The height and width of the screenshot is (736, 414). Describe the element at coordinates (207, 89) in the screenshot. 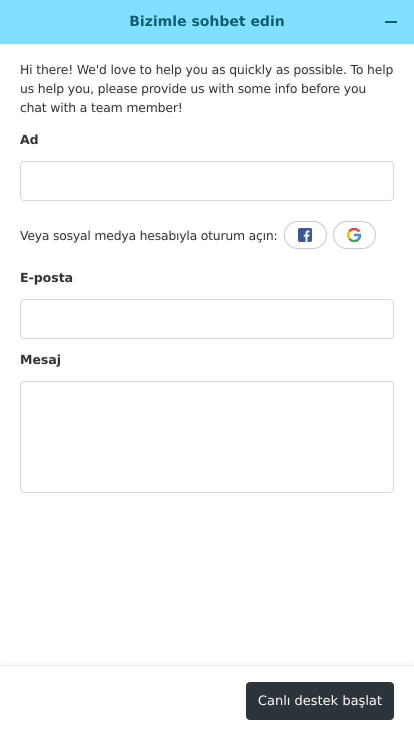

I see `intro-text: Hi there! We'd love to help you as quickly as possible. To help us help you, please provide us with some info before you chat with a team member!` at that location.